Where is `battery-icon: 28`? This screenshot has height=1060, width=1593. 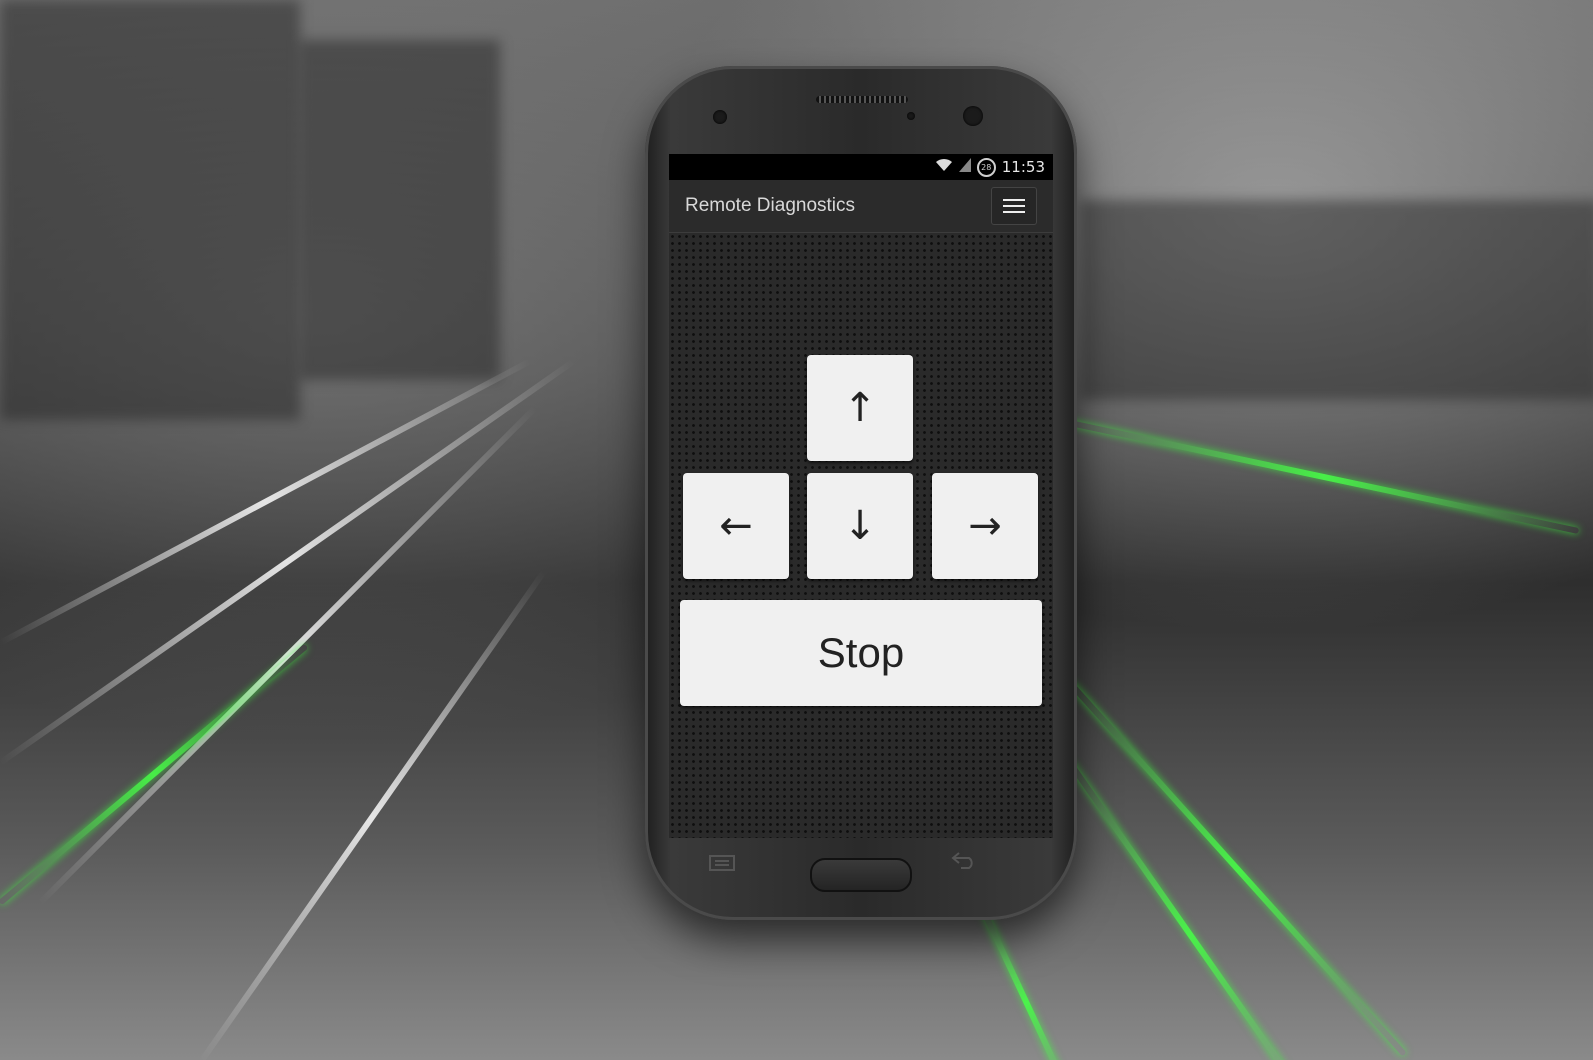
battery-icon: 28 is located at coordinates (986, 167).